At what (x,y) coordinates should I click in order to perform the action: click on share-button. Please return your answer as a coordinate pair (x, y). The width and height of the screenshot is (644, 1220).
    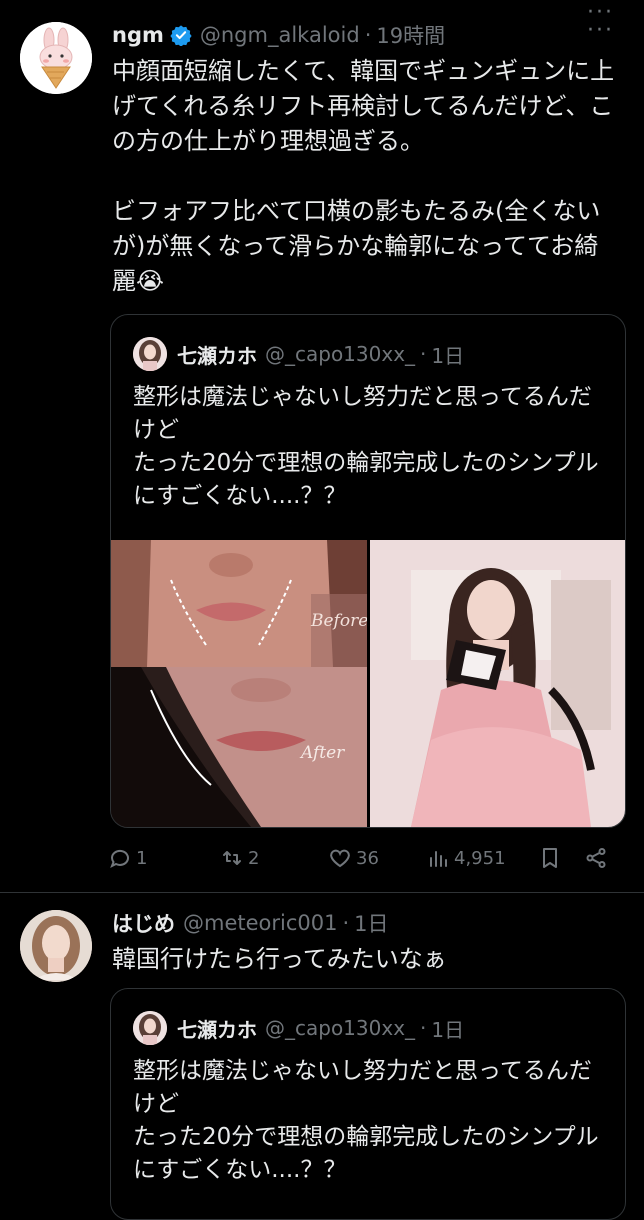
    Looking at the image, I should click on (598, 858).